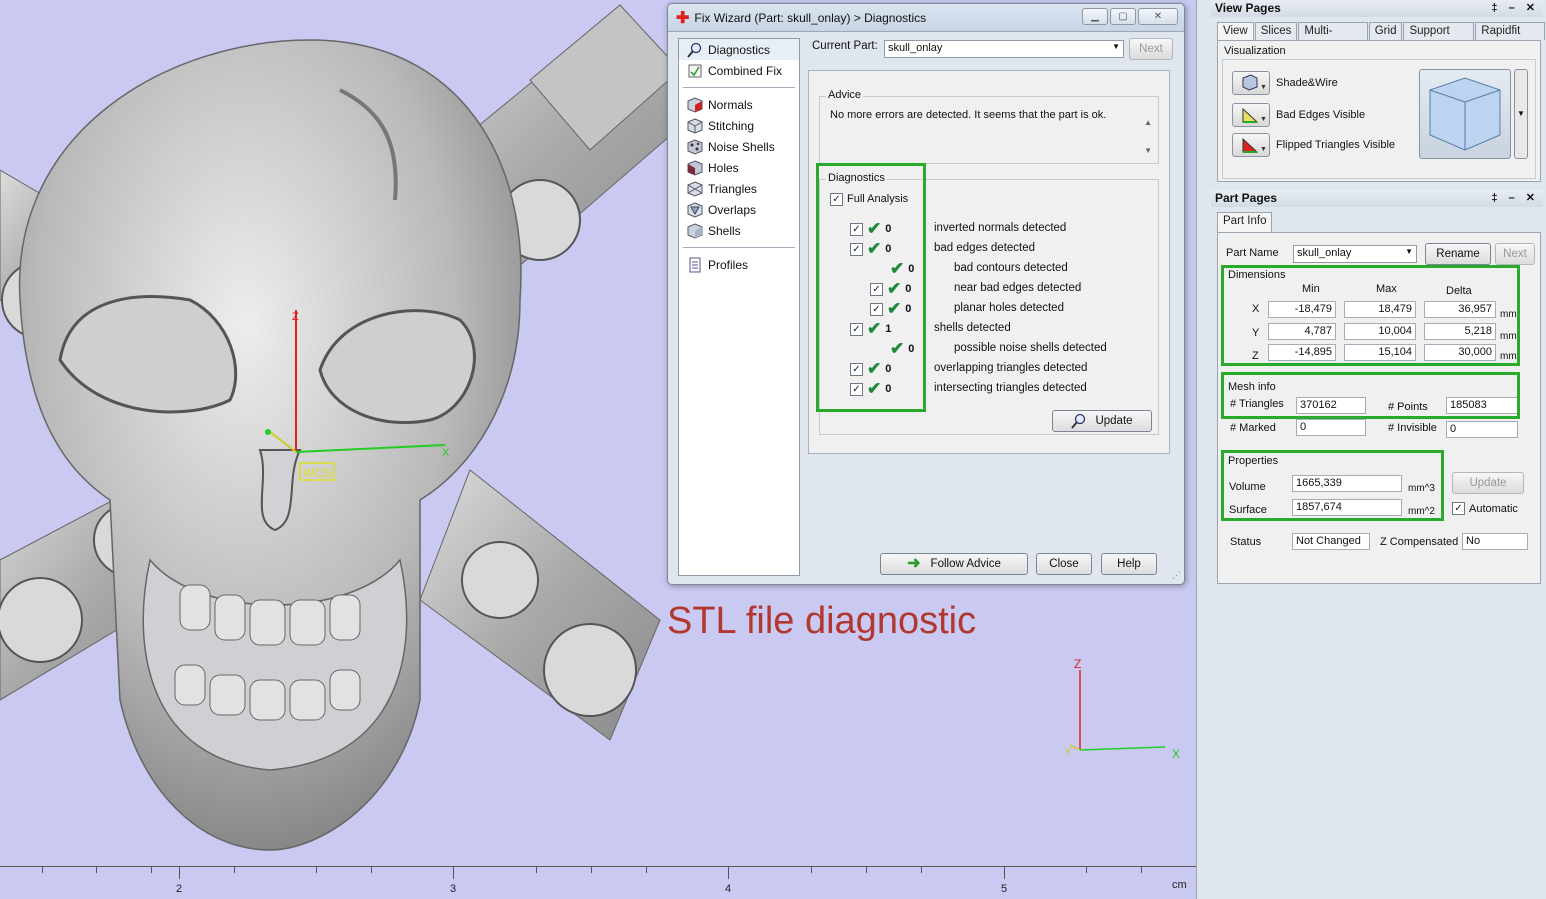  I want to click on highlight-properties, so click(1332, 485).